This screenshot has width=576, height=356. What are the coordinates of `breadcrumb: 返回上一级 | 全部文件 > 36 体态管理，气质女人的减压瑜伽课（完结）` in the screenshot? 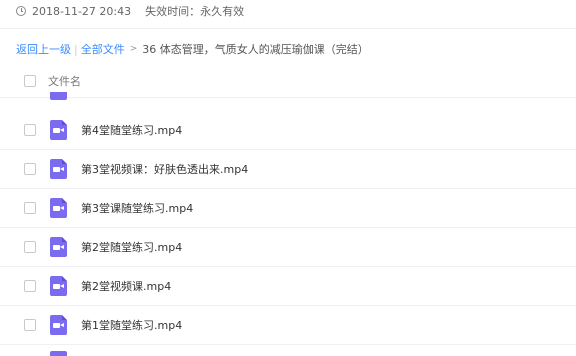 It's located at (192, 49).